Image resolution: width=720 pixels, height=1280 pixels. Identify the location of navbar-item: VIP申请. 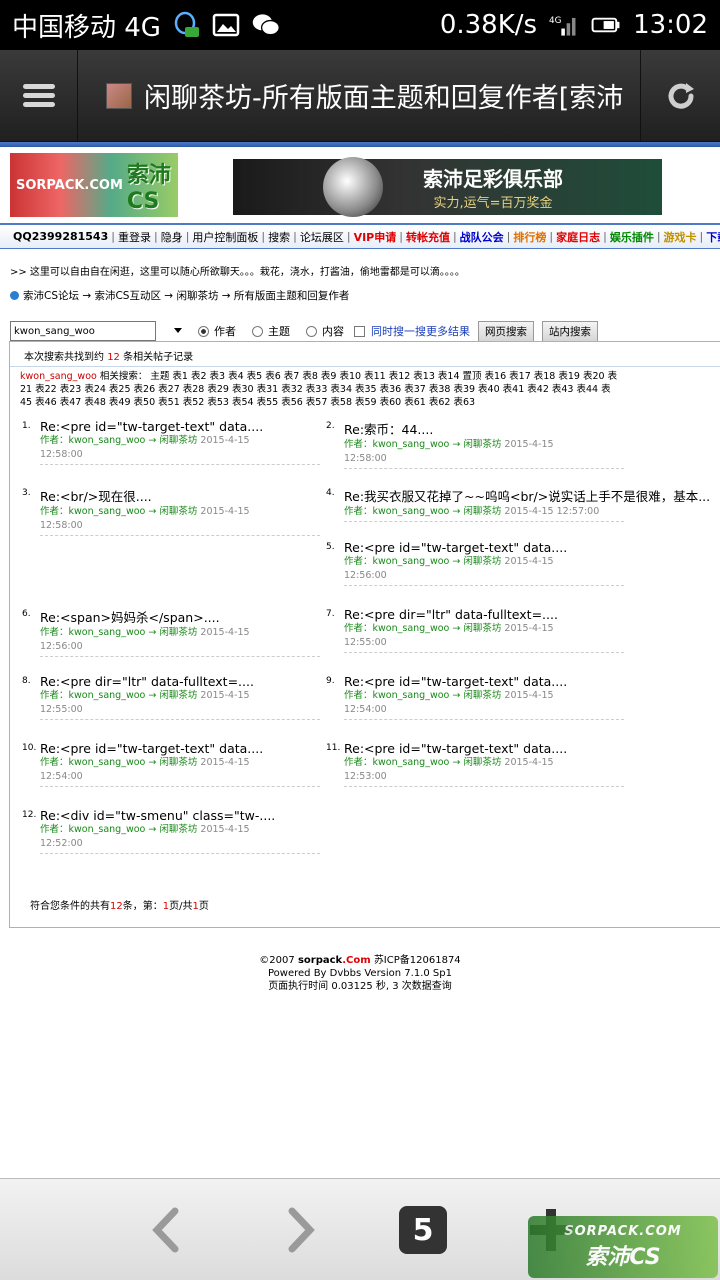
(375, 237).